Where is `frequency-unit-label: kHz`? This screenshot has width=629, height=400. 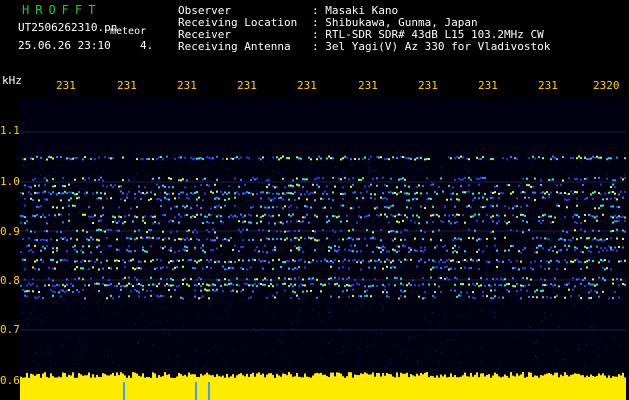 frequency-unit-label: kHz is located at coordinates (12, 80).